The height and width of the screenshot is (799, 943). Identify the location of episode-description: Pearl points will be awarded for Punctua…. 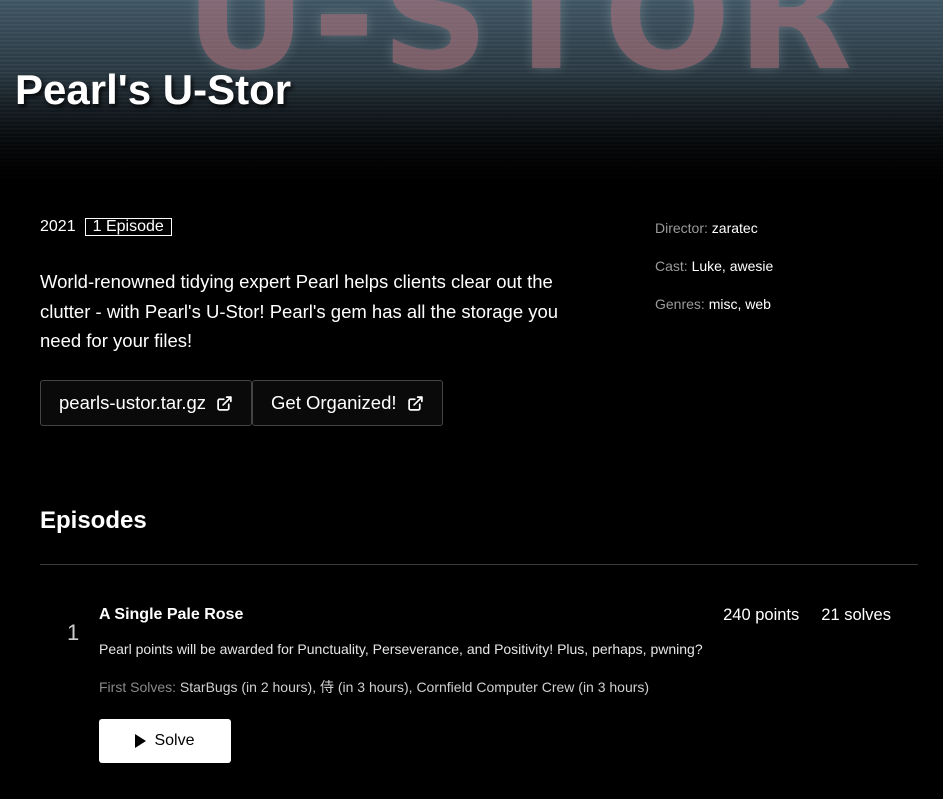
(401, 649).